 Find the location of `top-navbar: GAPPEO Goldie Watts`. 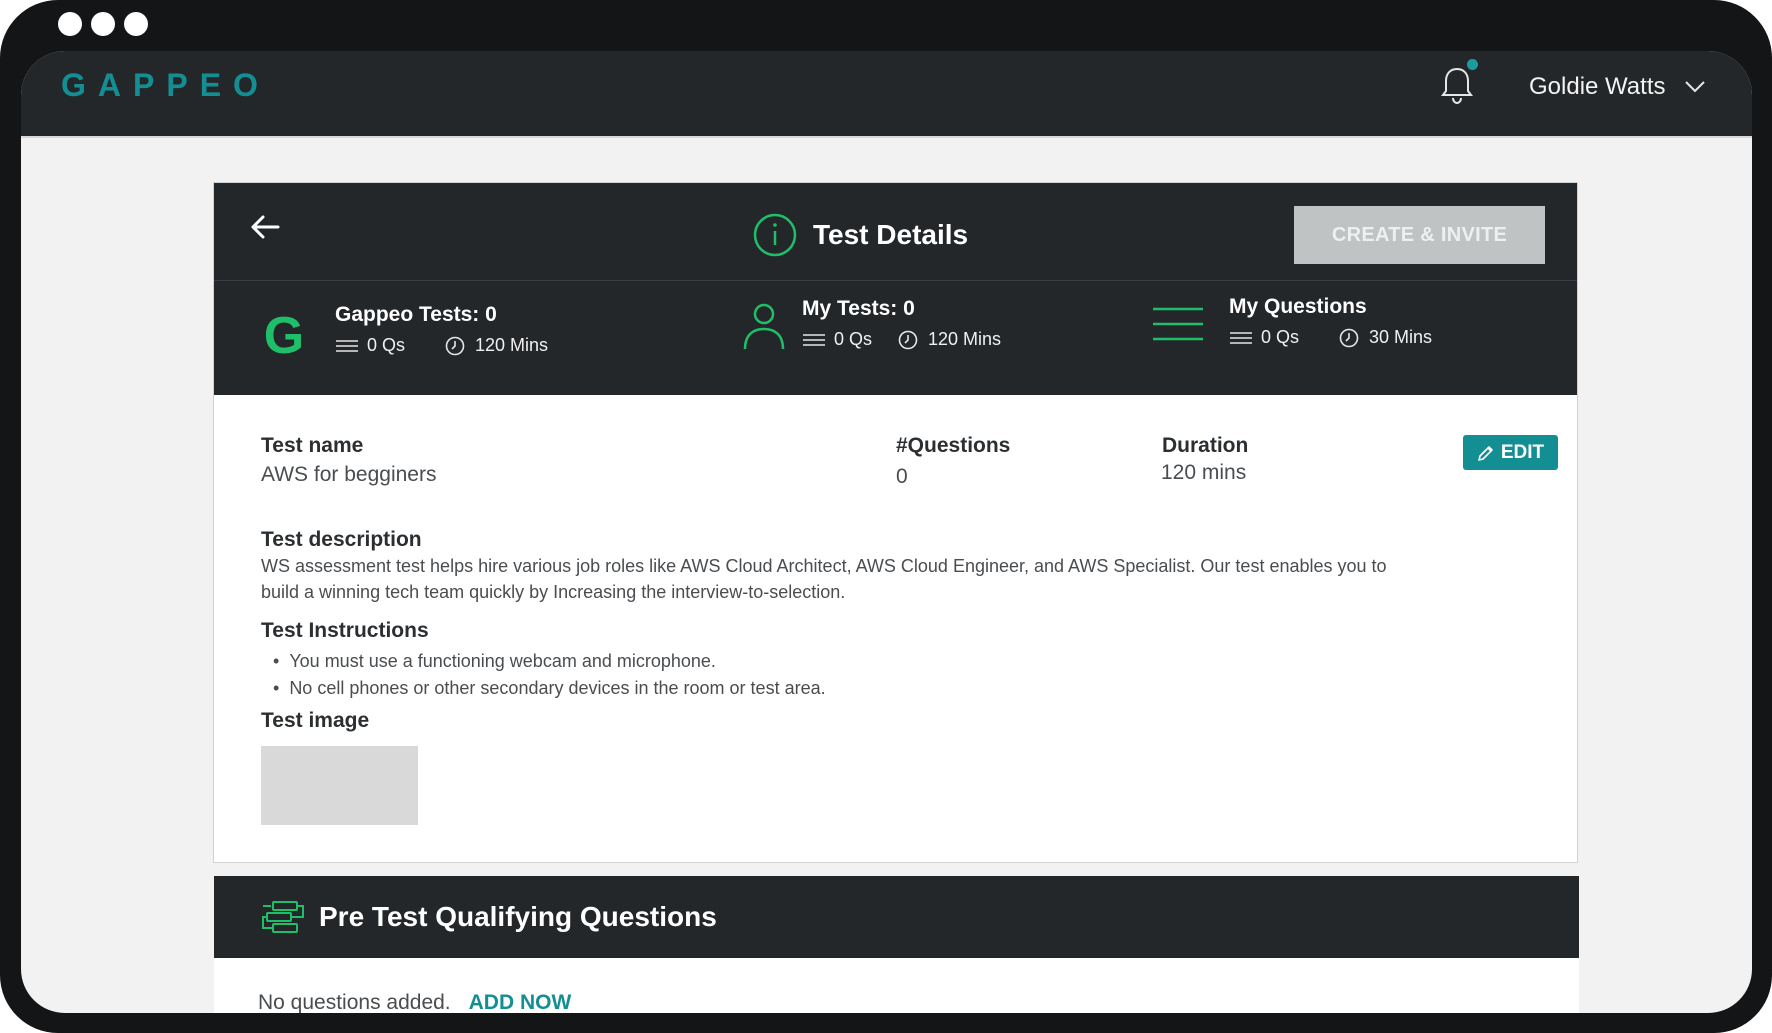

top-navbar: GAPPEO Goldie Watts is located at coordinates (886, 94).